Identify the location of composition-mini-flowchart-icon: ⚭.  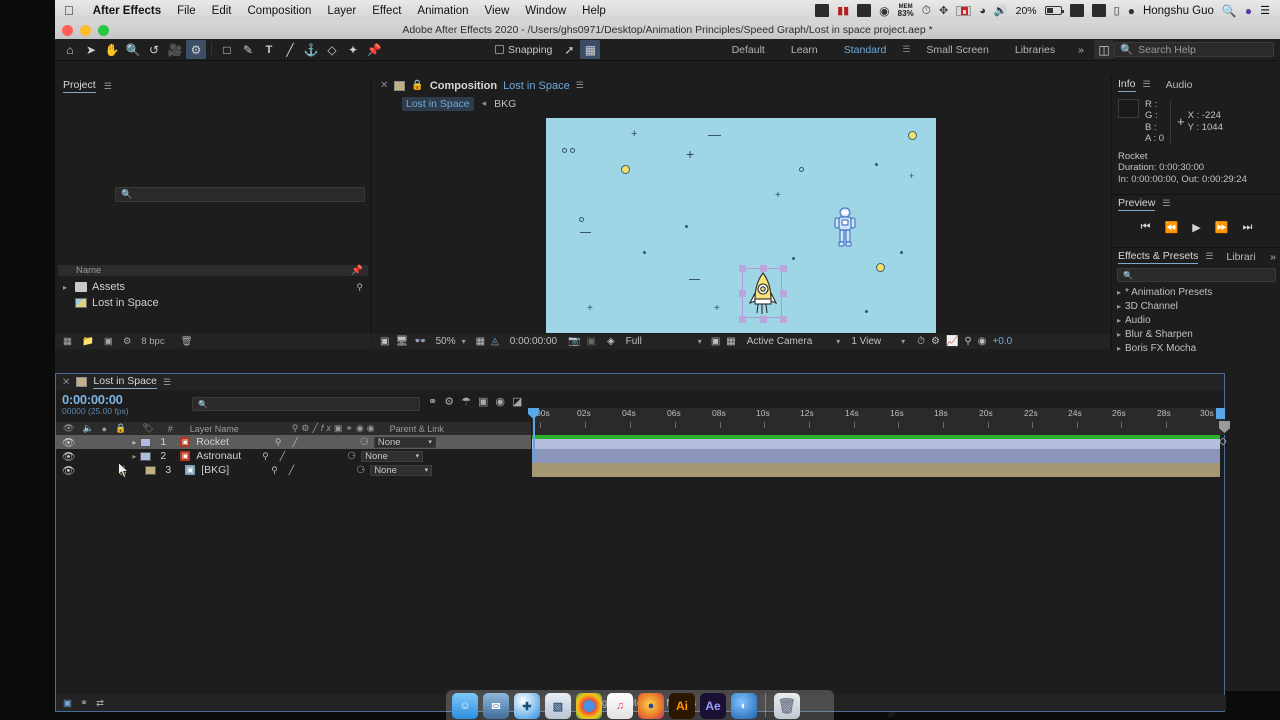
(432, 401).